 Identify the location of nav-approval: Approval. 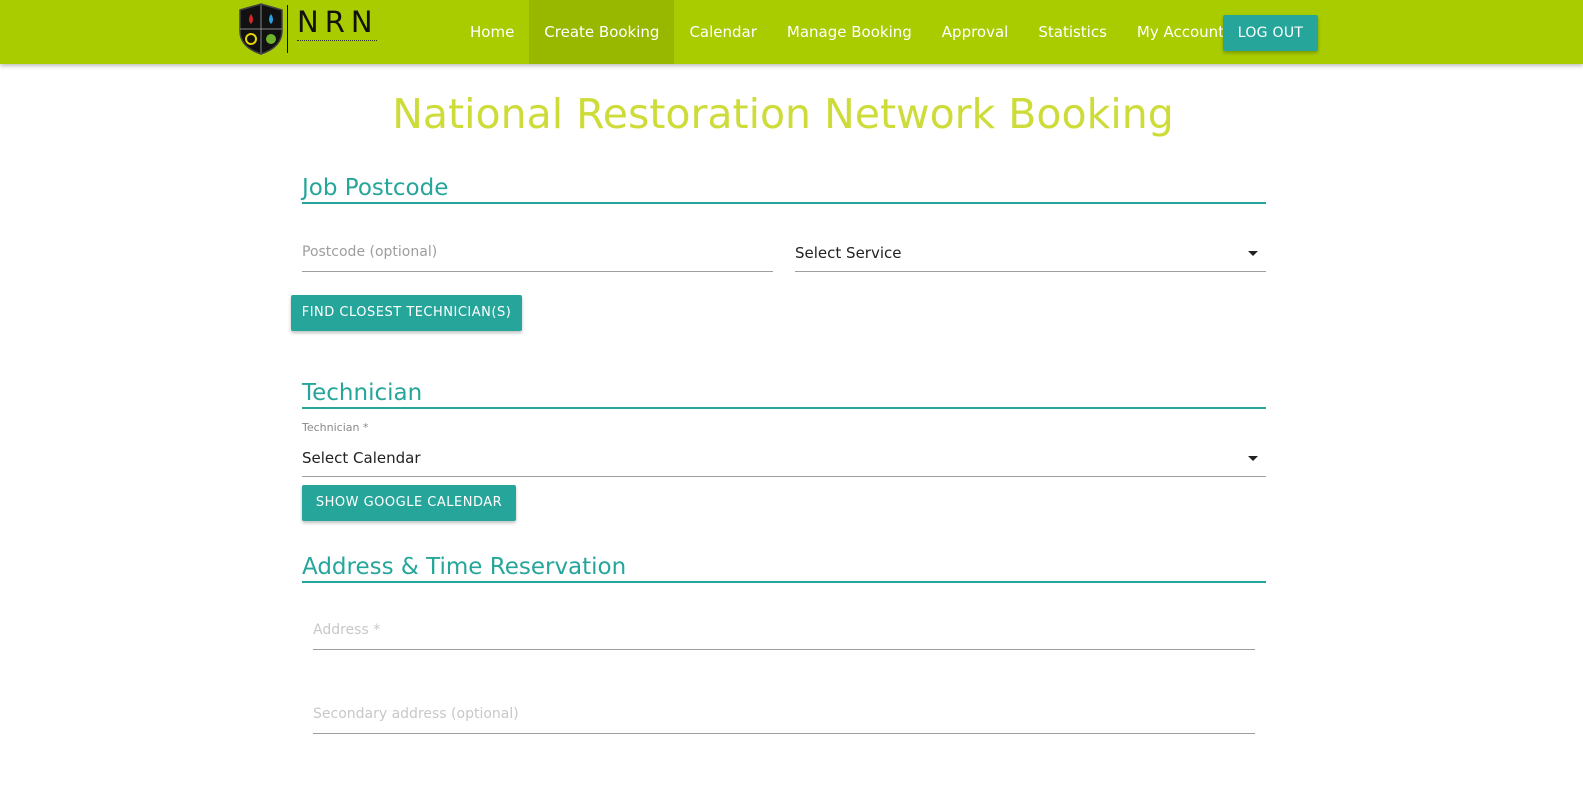
(975, 32).